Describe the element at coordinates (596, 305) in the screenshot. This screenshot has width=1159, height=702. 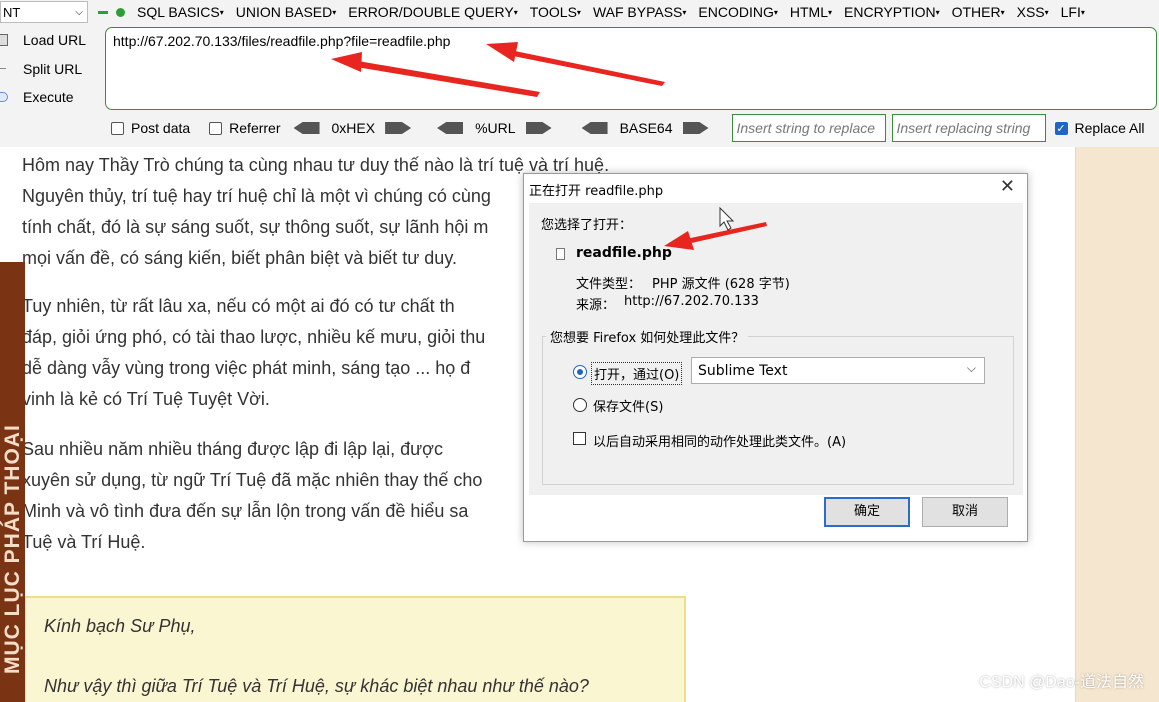
I see `source-label: 来源：` at that location.